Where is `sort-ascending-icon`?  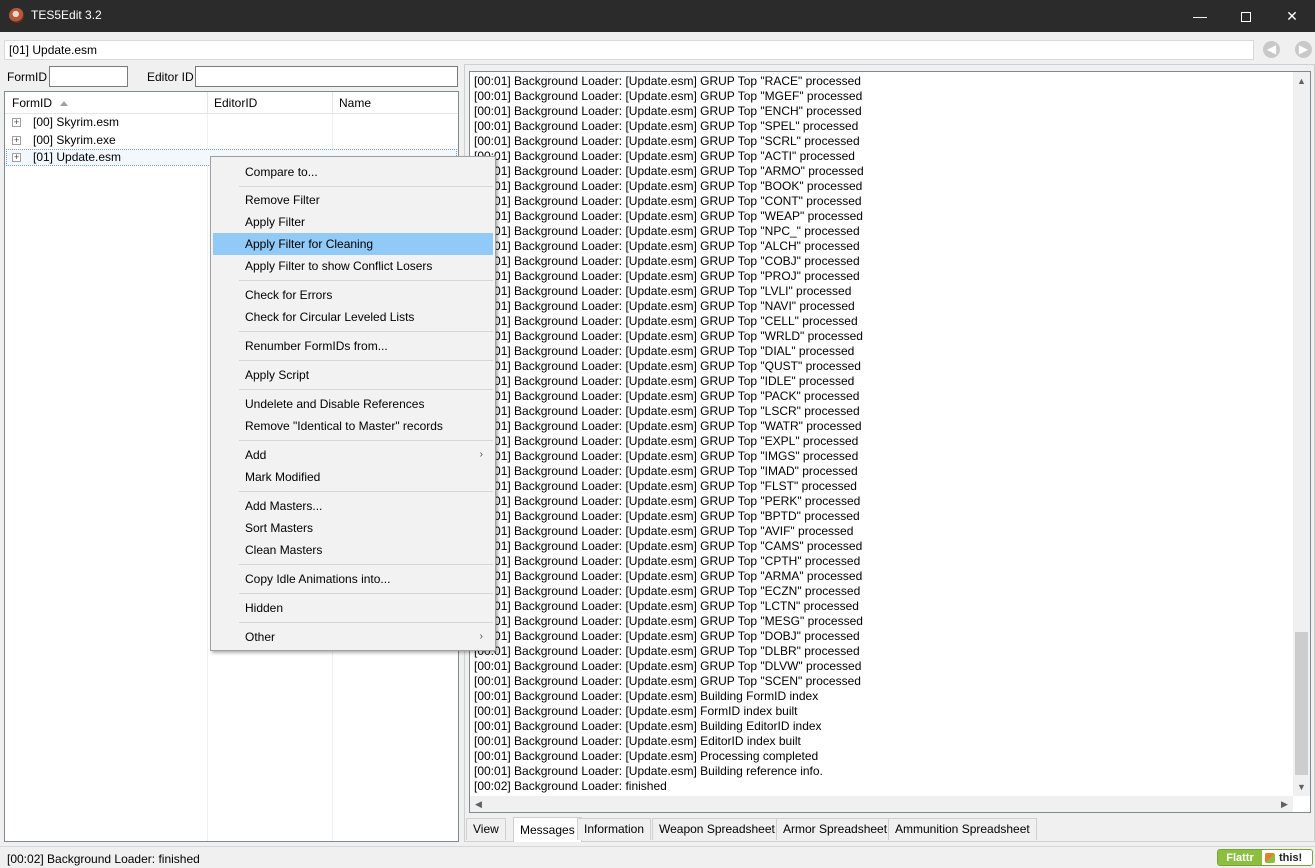
sort-ascending-icon is located at coordinates (64, 104).